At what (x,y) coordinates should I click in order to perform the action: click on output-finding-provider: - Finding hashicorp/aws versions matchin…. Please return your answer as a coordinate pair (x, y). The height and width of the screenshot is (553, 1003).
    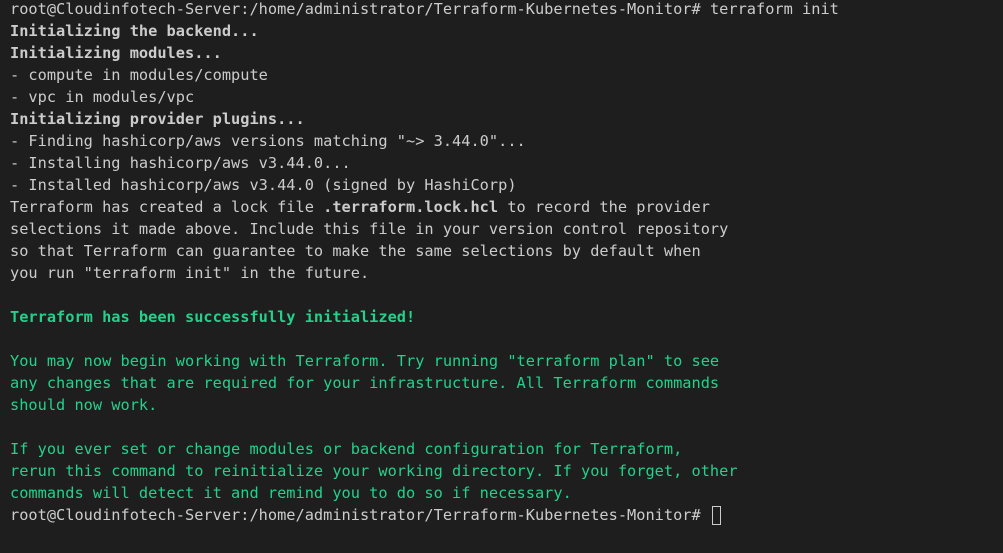
    Looking at the image, I should click on (268, 141).